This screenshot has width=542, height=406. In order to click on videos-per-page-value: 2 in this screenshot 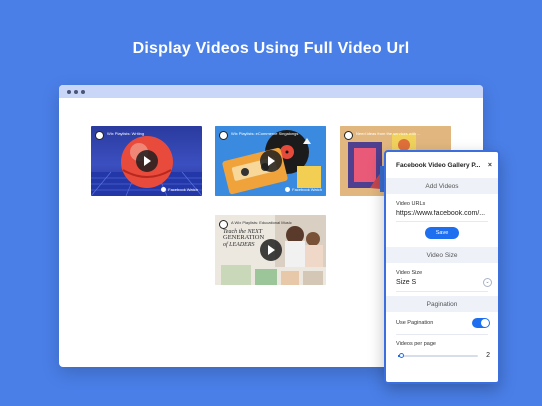, I will do `click(488, 355)`.